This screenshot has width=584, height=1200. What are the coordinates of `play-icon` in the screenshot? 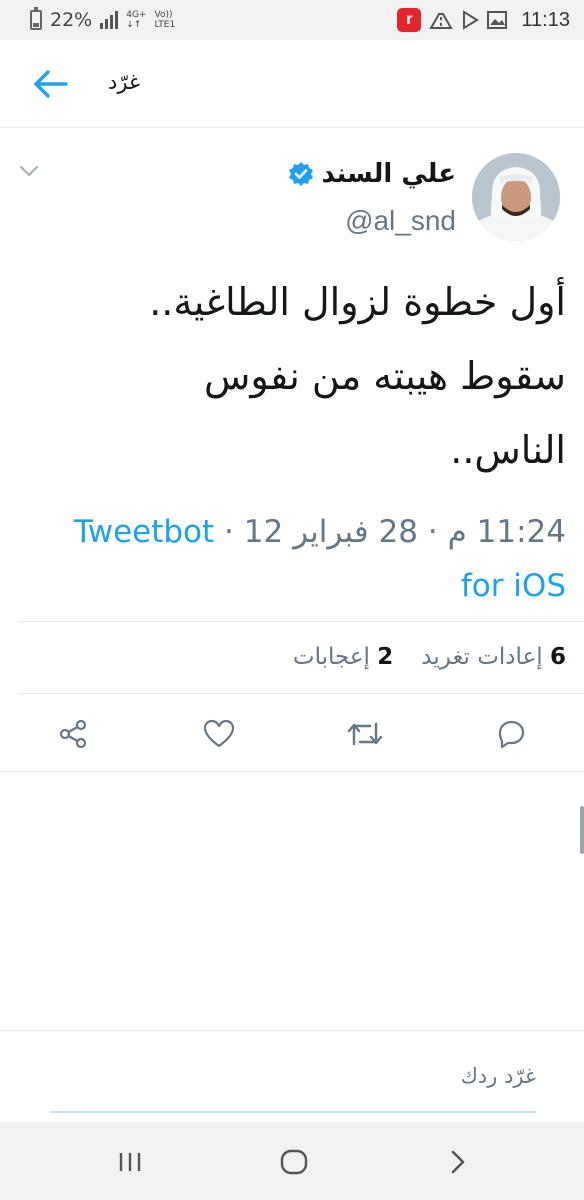 It's located at (471, 20).